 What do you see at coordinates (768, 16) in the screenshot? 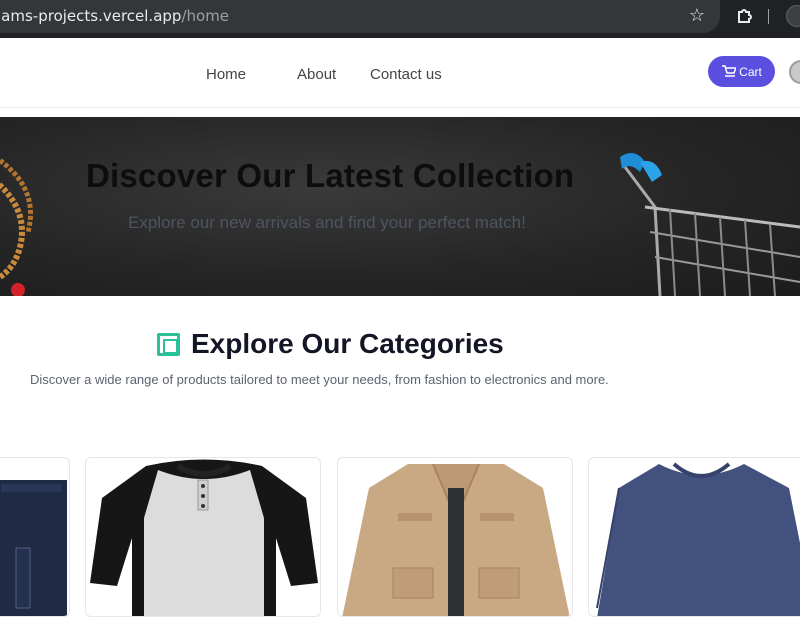
I see `toolbar-divider` at bounding box center [768, 16].